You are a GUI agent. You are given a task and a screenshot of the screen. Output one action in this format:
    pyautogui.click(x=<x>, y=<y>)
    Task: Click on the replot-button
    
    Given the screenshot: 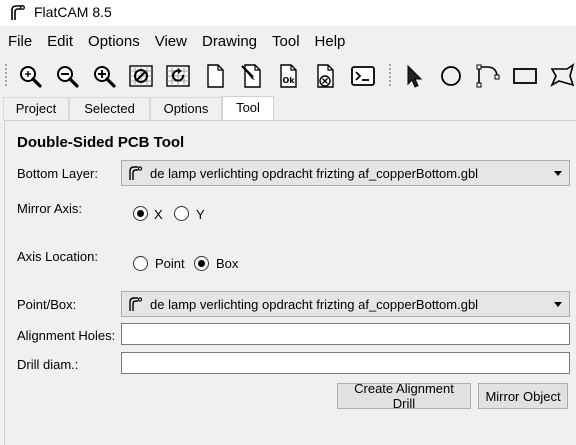 What is the action you would take?
    pyautogui.click(x=178, y=76)
    